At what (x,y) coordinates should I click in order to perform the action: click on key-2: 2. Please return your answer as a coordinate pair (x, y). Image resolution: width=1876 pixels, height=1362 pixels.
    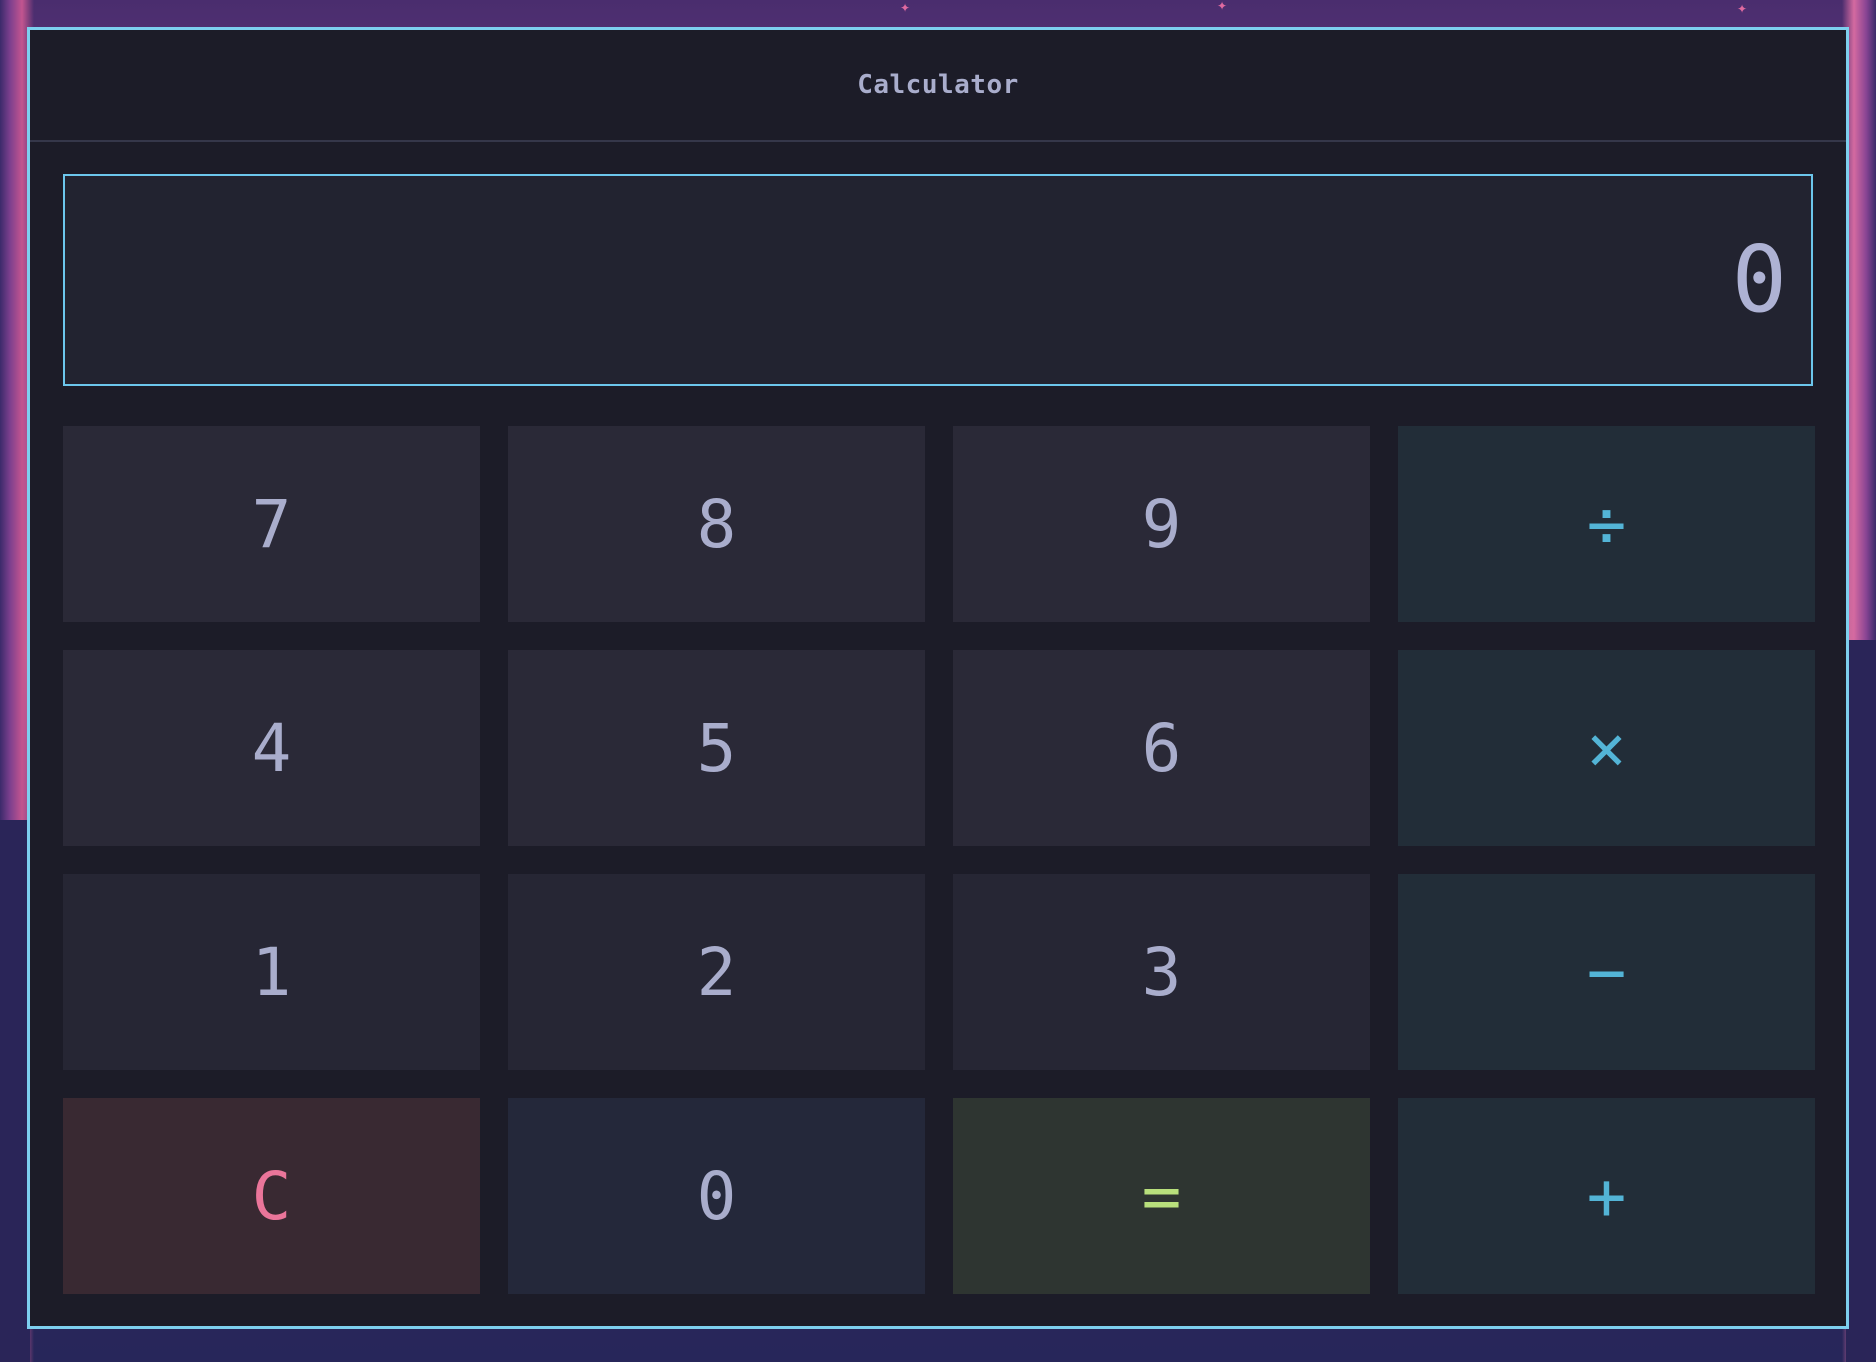
    Looking at the image, I should click on (716, 972).